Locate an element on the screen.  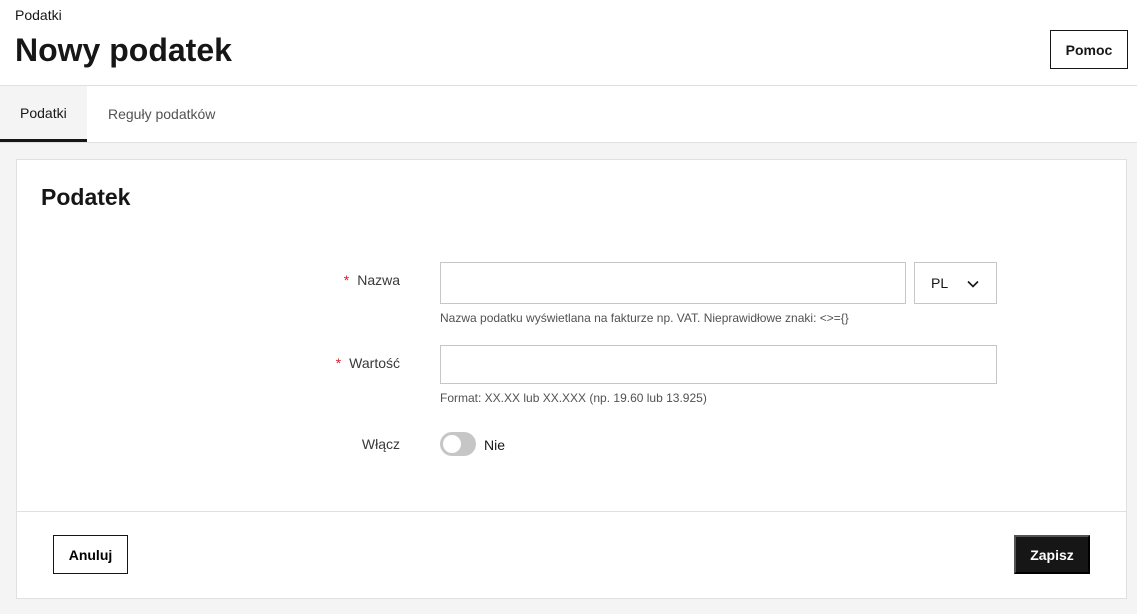
card-title: Podatek is located at coordinates (86, 197).